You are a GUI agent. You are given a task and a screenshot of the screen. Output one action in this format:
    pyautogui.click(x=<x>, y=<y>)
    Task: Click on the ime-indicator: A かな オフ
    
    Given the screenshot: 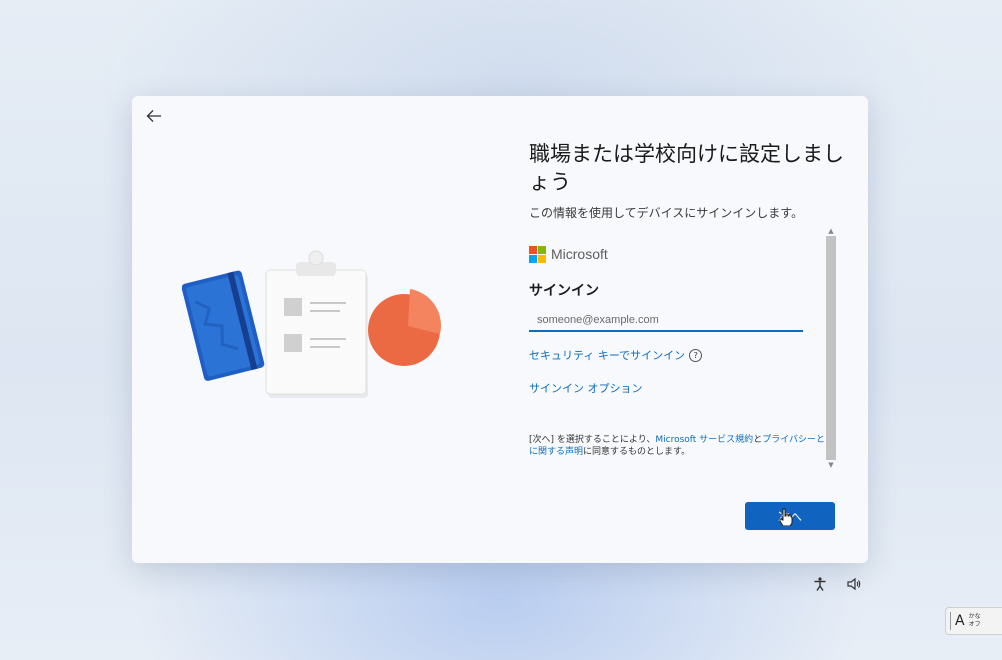 What is the action you would take?
    pyautogui.click(x=973, y=621)
    